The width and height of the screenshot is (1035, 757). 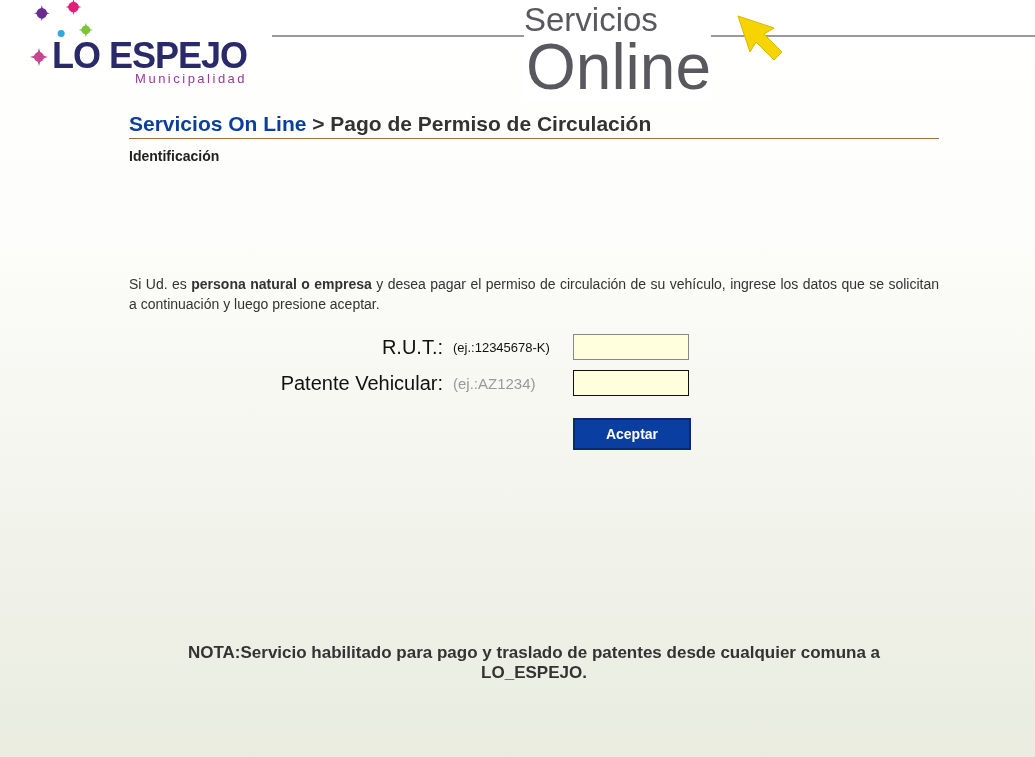 I want to click on field-label: R.U.T.:, so click(x=412, y=347).